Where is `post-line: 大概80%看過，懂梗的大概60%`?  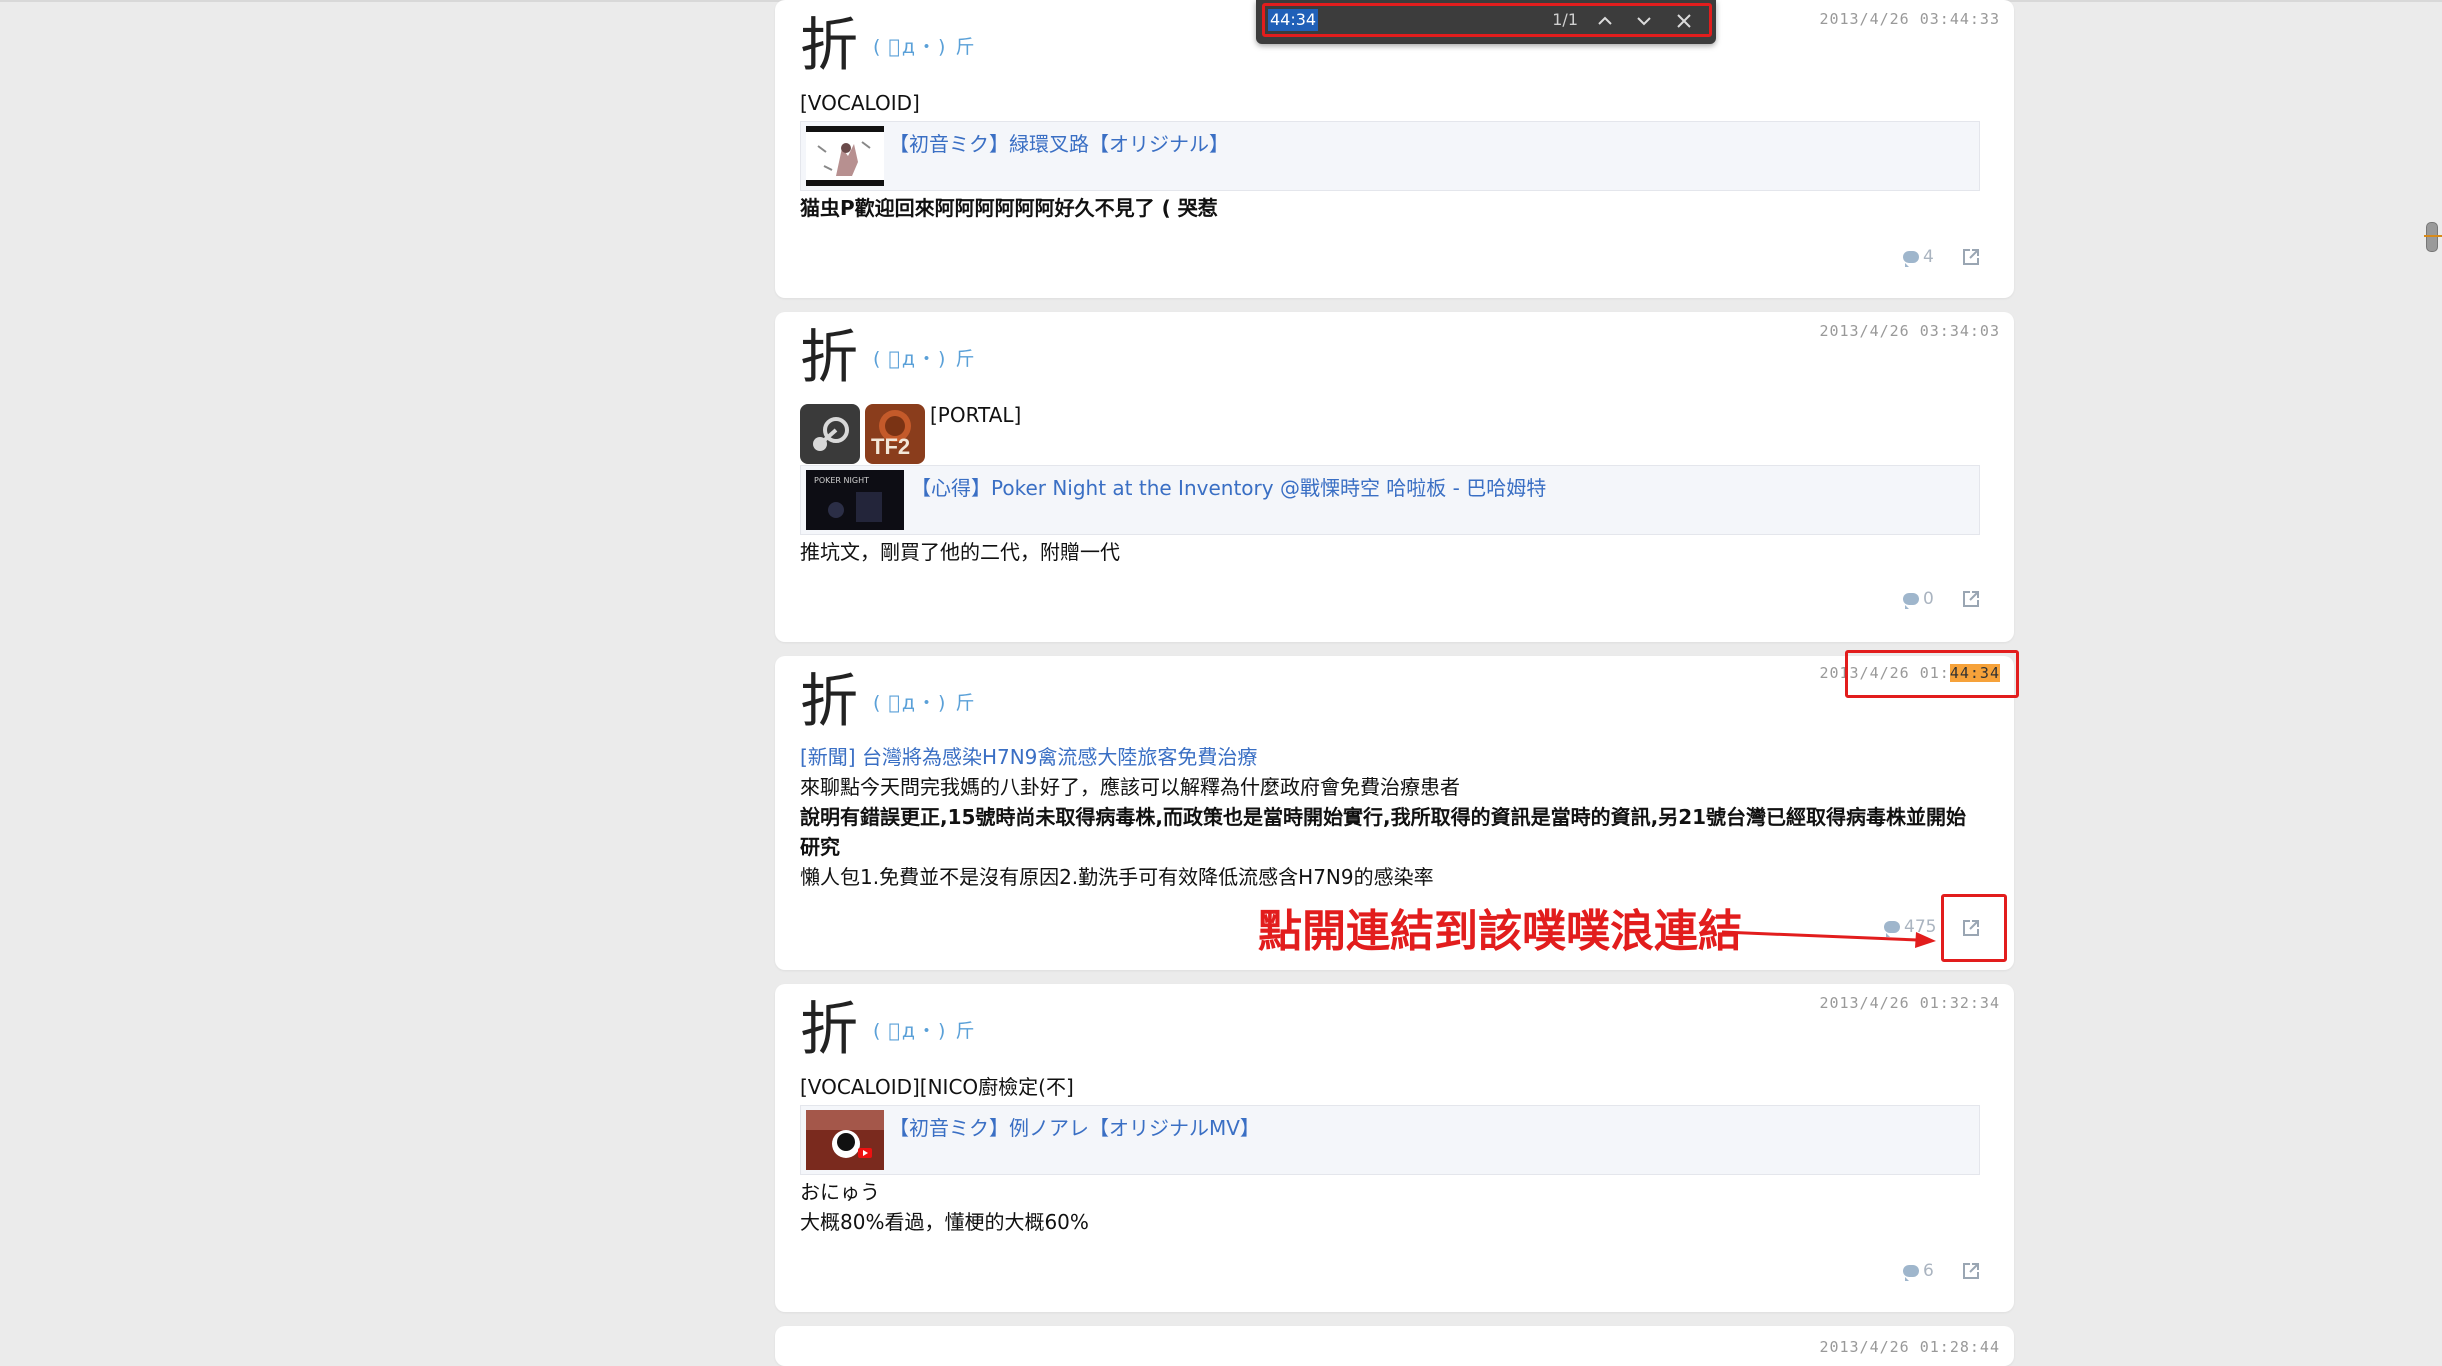 post-line: 大概80%看過，懂梗的大概60% is located at coordinates (944, 1222).